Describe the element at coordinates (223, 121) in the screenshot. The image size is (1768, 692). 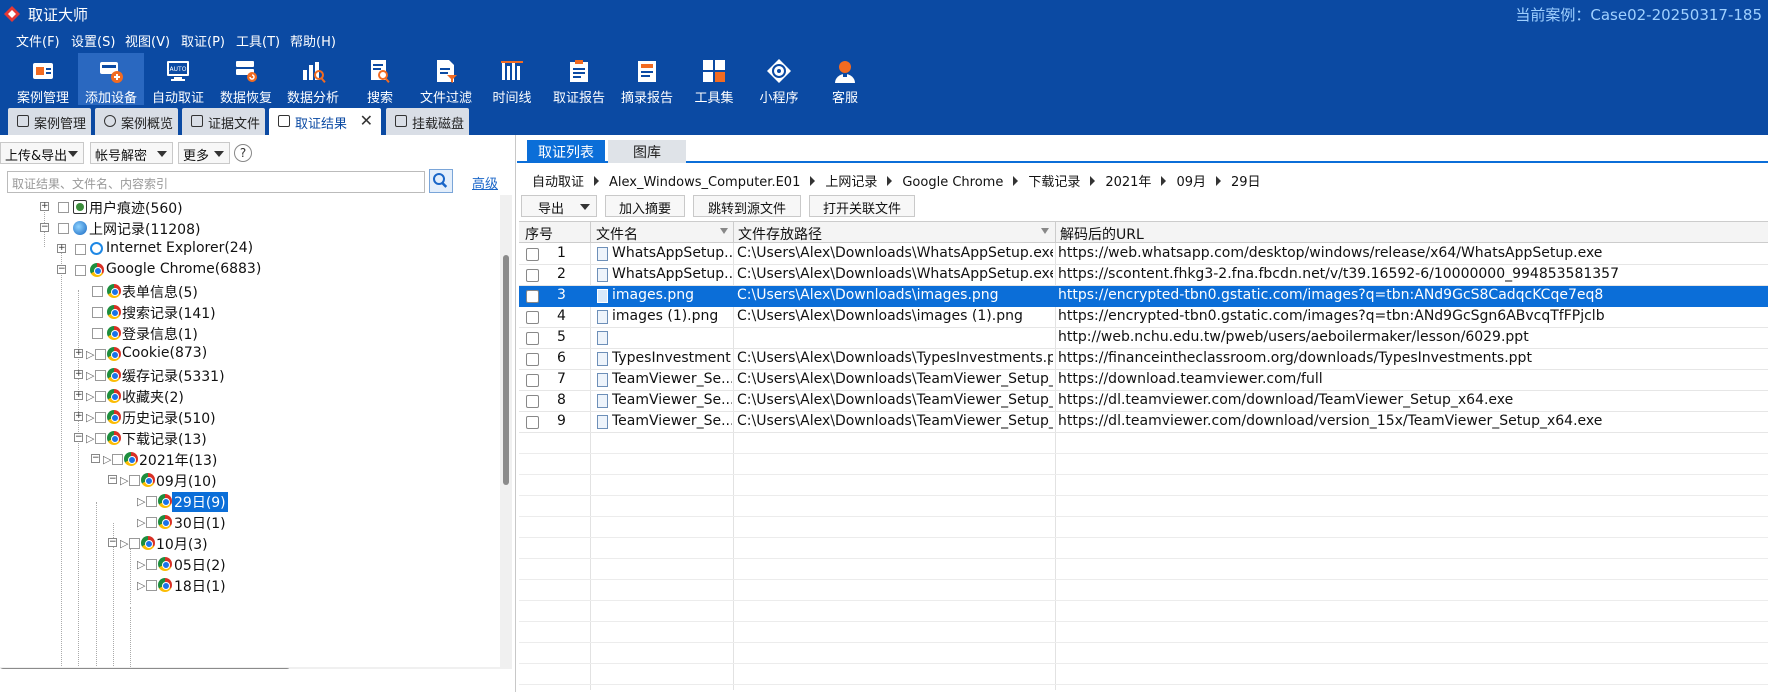
I see `tab-evidence-files: 证据文件` at that location.